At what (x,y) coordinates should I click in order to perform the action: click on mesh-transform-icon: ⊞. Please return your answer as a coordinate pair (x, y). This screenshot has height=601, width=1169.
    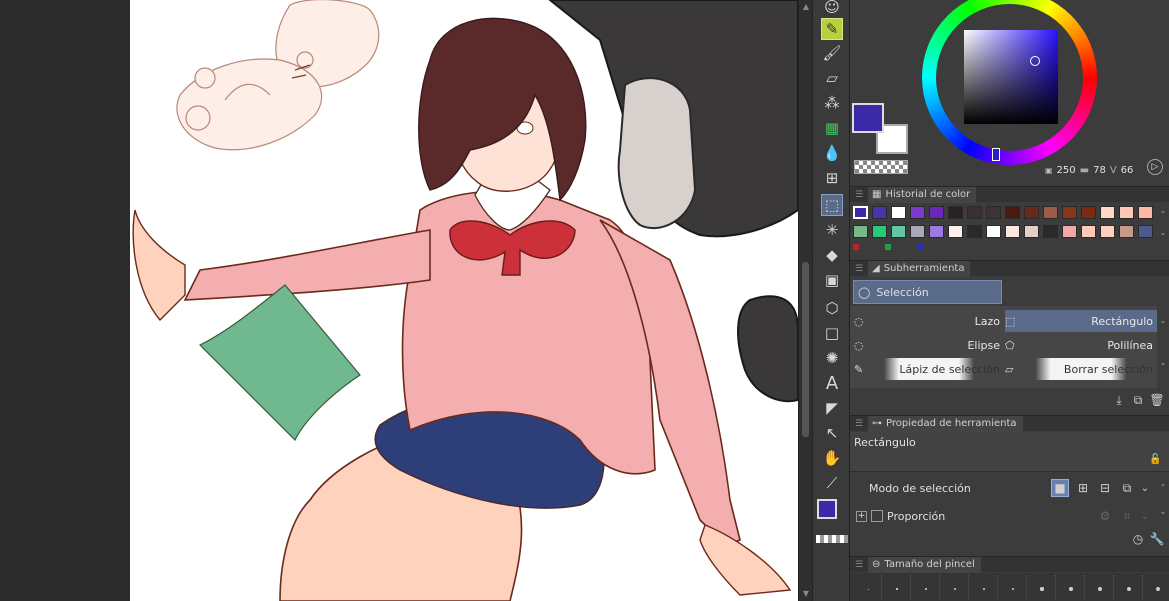
    Looking at the image, I should click on (832, 178).